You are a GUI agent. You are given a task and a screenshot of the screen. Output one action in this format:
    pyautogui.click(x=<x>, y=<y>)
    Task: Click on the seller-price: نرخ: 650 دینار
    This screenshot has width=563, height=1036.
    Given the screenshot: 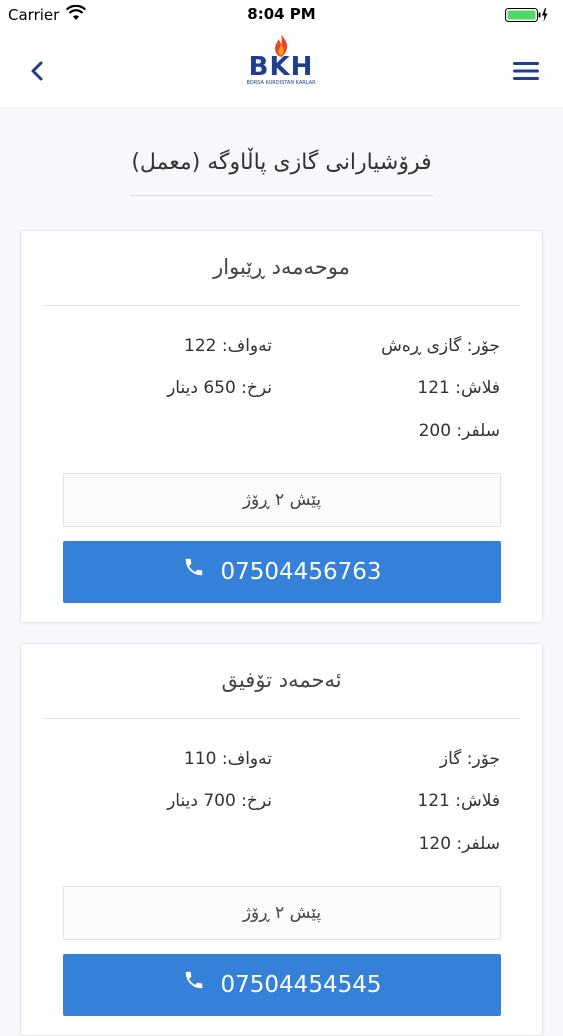 What is the action you would take?
    pyautogui.click(x=219, y=388)
    